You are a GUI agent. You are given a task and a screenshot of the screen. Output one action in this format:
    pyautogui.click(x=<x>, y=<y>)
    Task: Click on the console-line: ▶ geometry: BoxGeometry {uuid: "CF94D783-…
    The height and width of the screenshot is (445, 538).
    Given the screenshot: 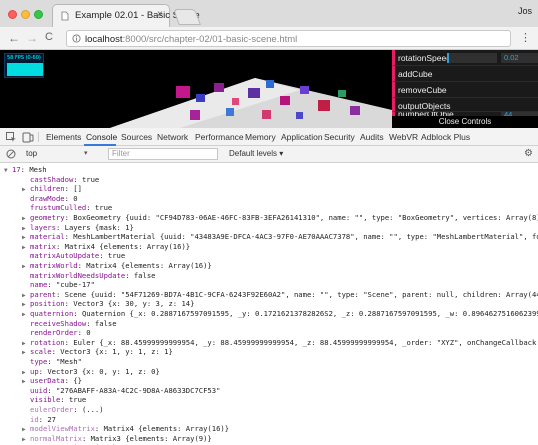 What is the action you would take?
    pyautogui.click(x=280, y=218)
    